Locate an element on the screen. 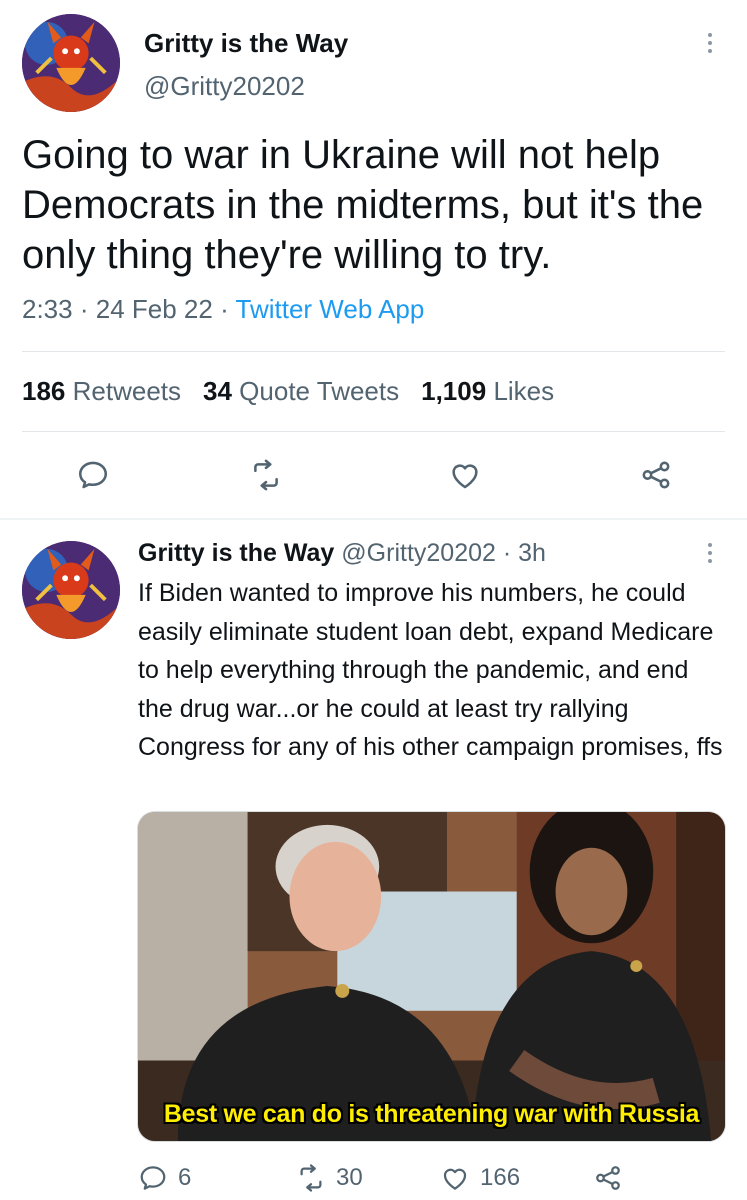 The image size is (747, 1200). reply-button is located at coordinates (93, 475).